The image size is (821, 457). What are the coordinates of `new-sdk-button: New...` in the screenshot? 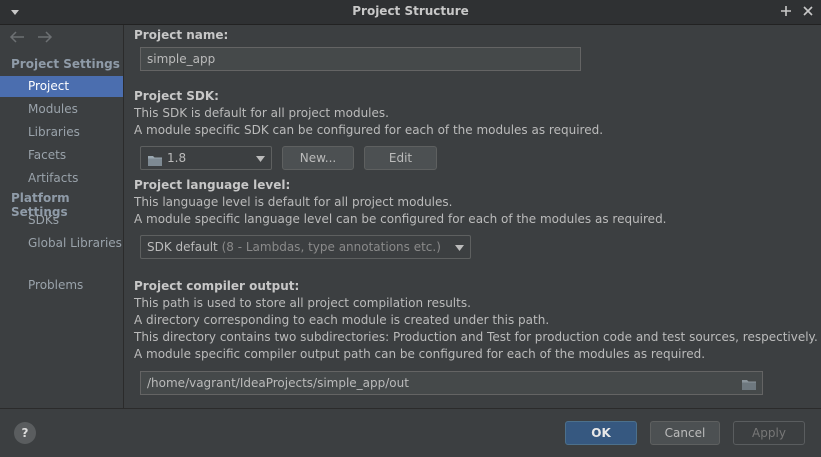 It's located at (318, 158).